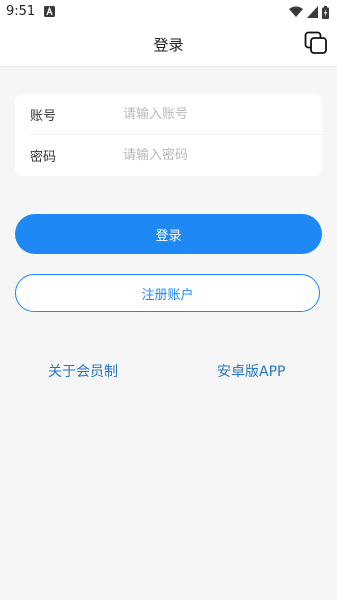 The width and height of the screenshot is (337, 600). I want to click on copy-icon, so click(316, 43).